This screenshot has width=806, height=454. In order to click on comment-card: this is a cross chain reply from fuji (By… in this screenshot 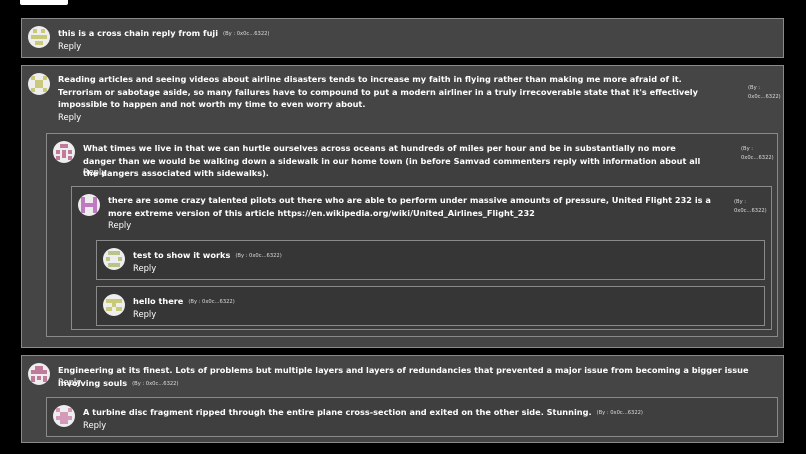, I will do `click(402, 38)`.